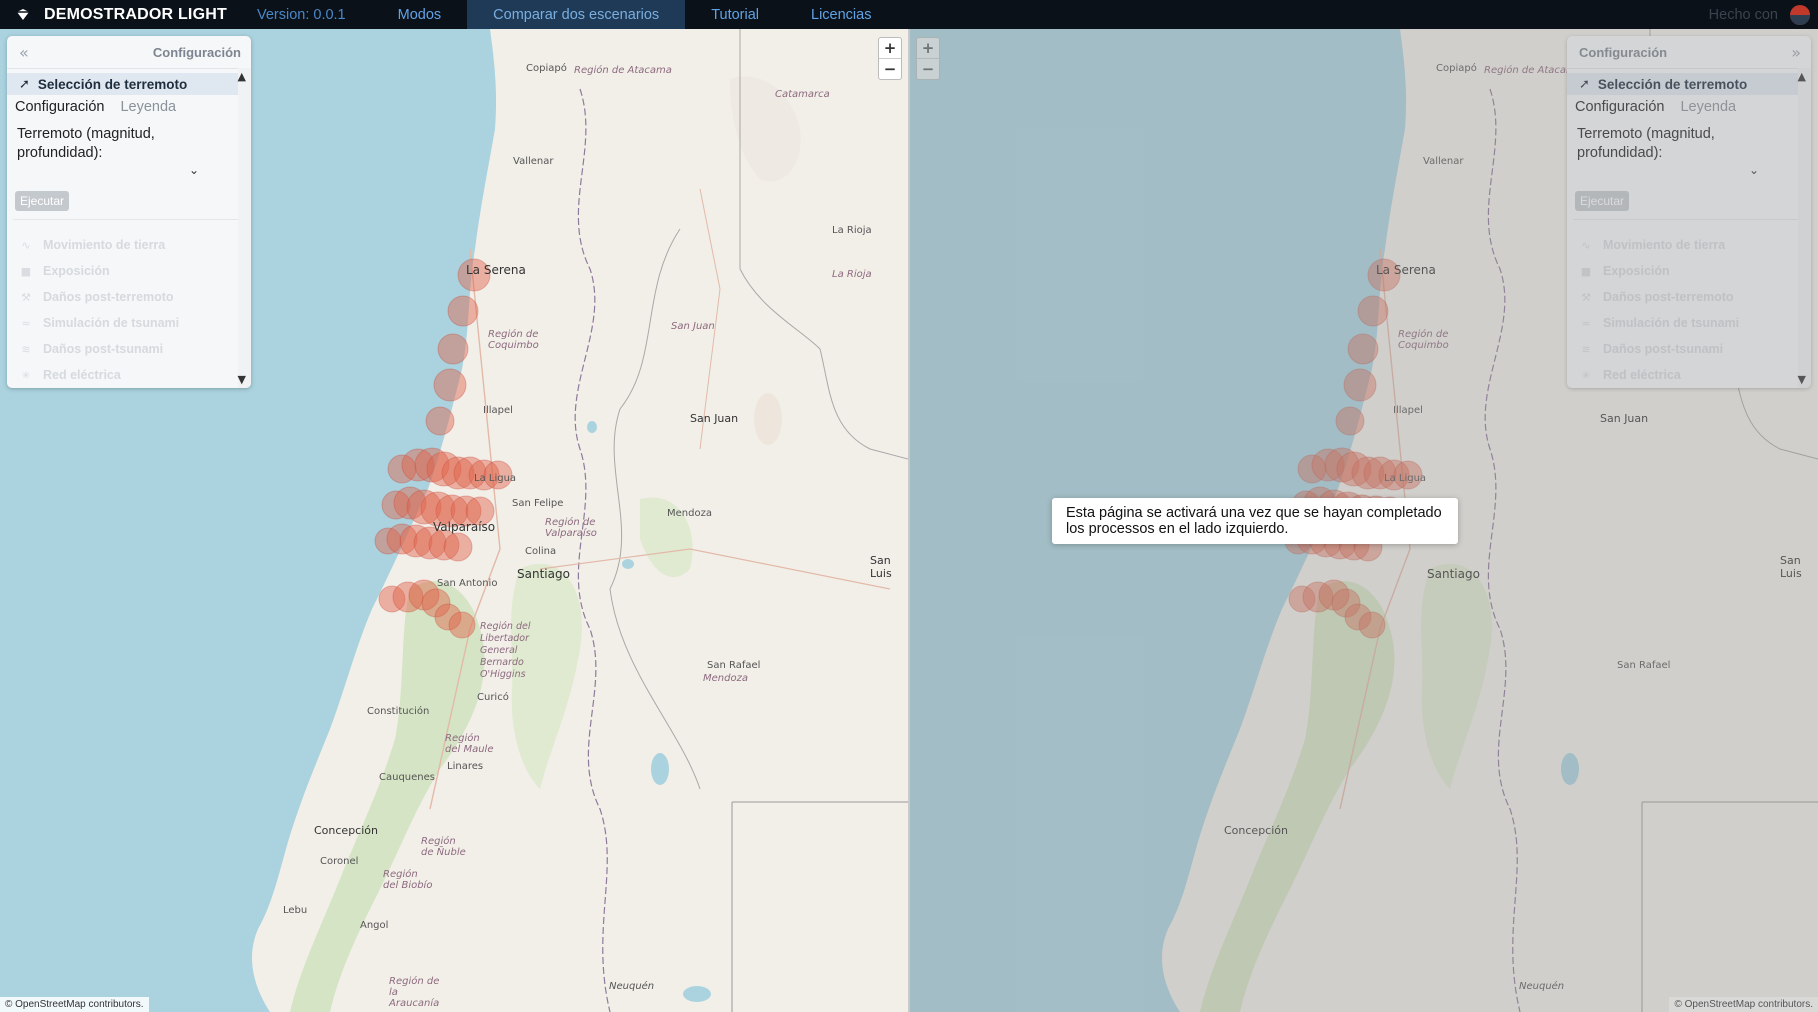 The width and height of the screenshot is (1818, 1012). Describe the element at coordinates (24, 84) in the screenshot. I see `pin-icon: ➚` at that location.